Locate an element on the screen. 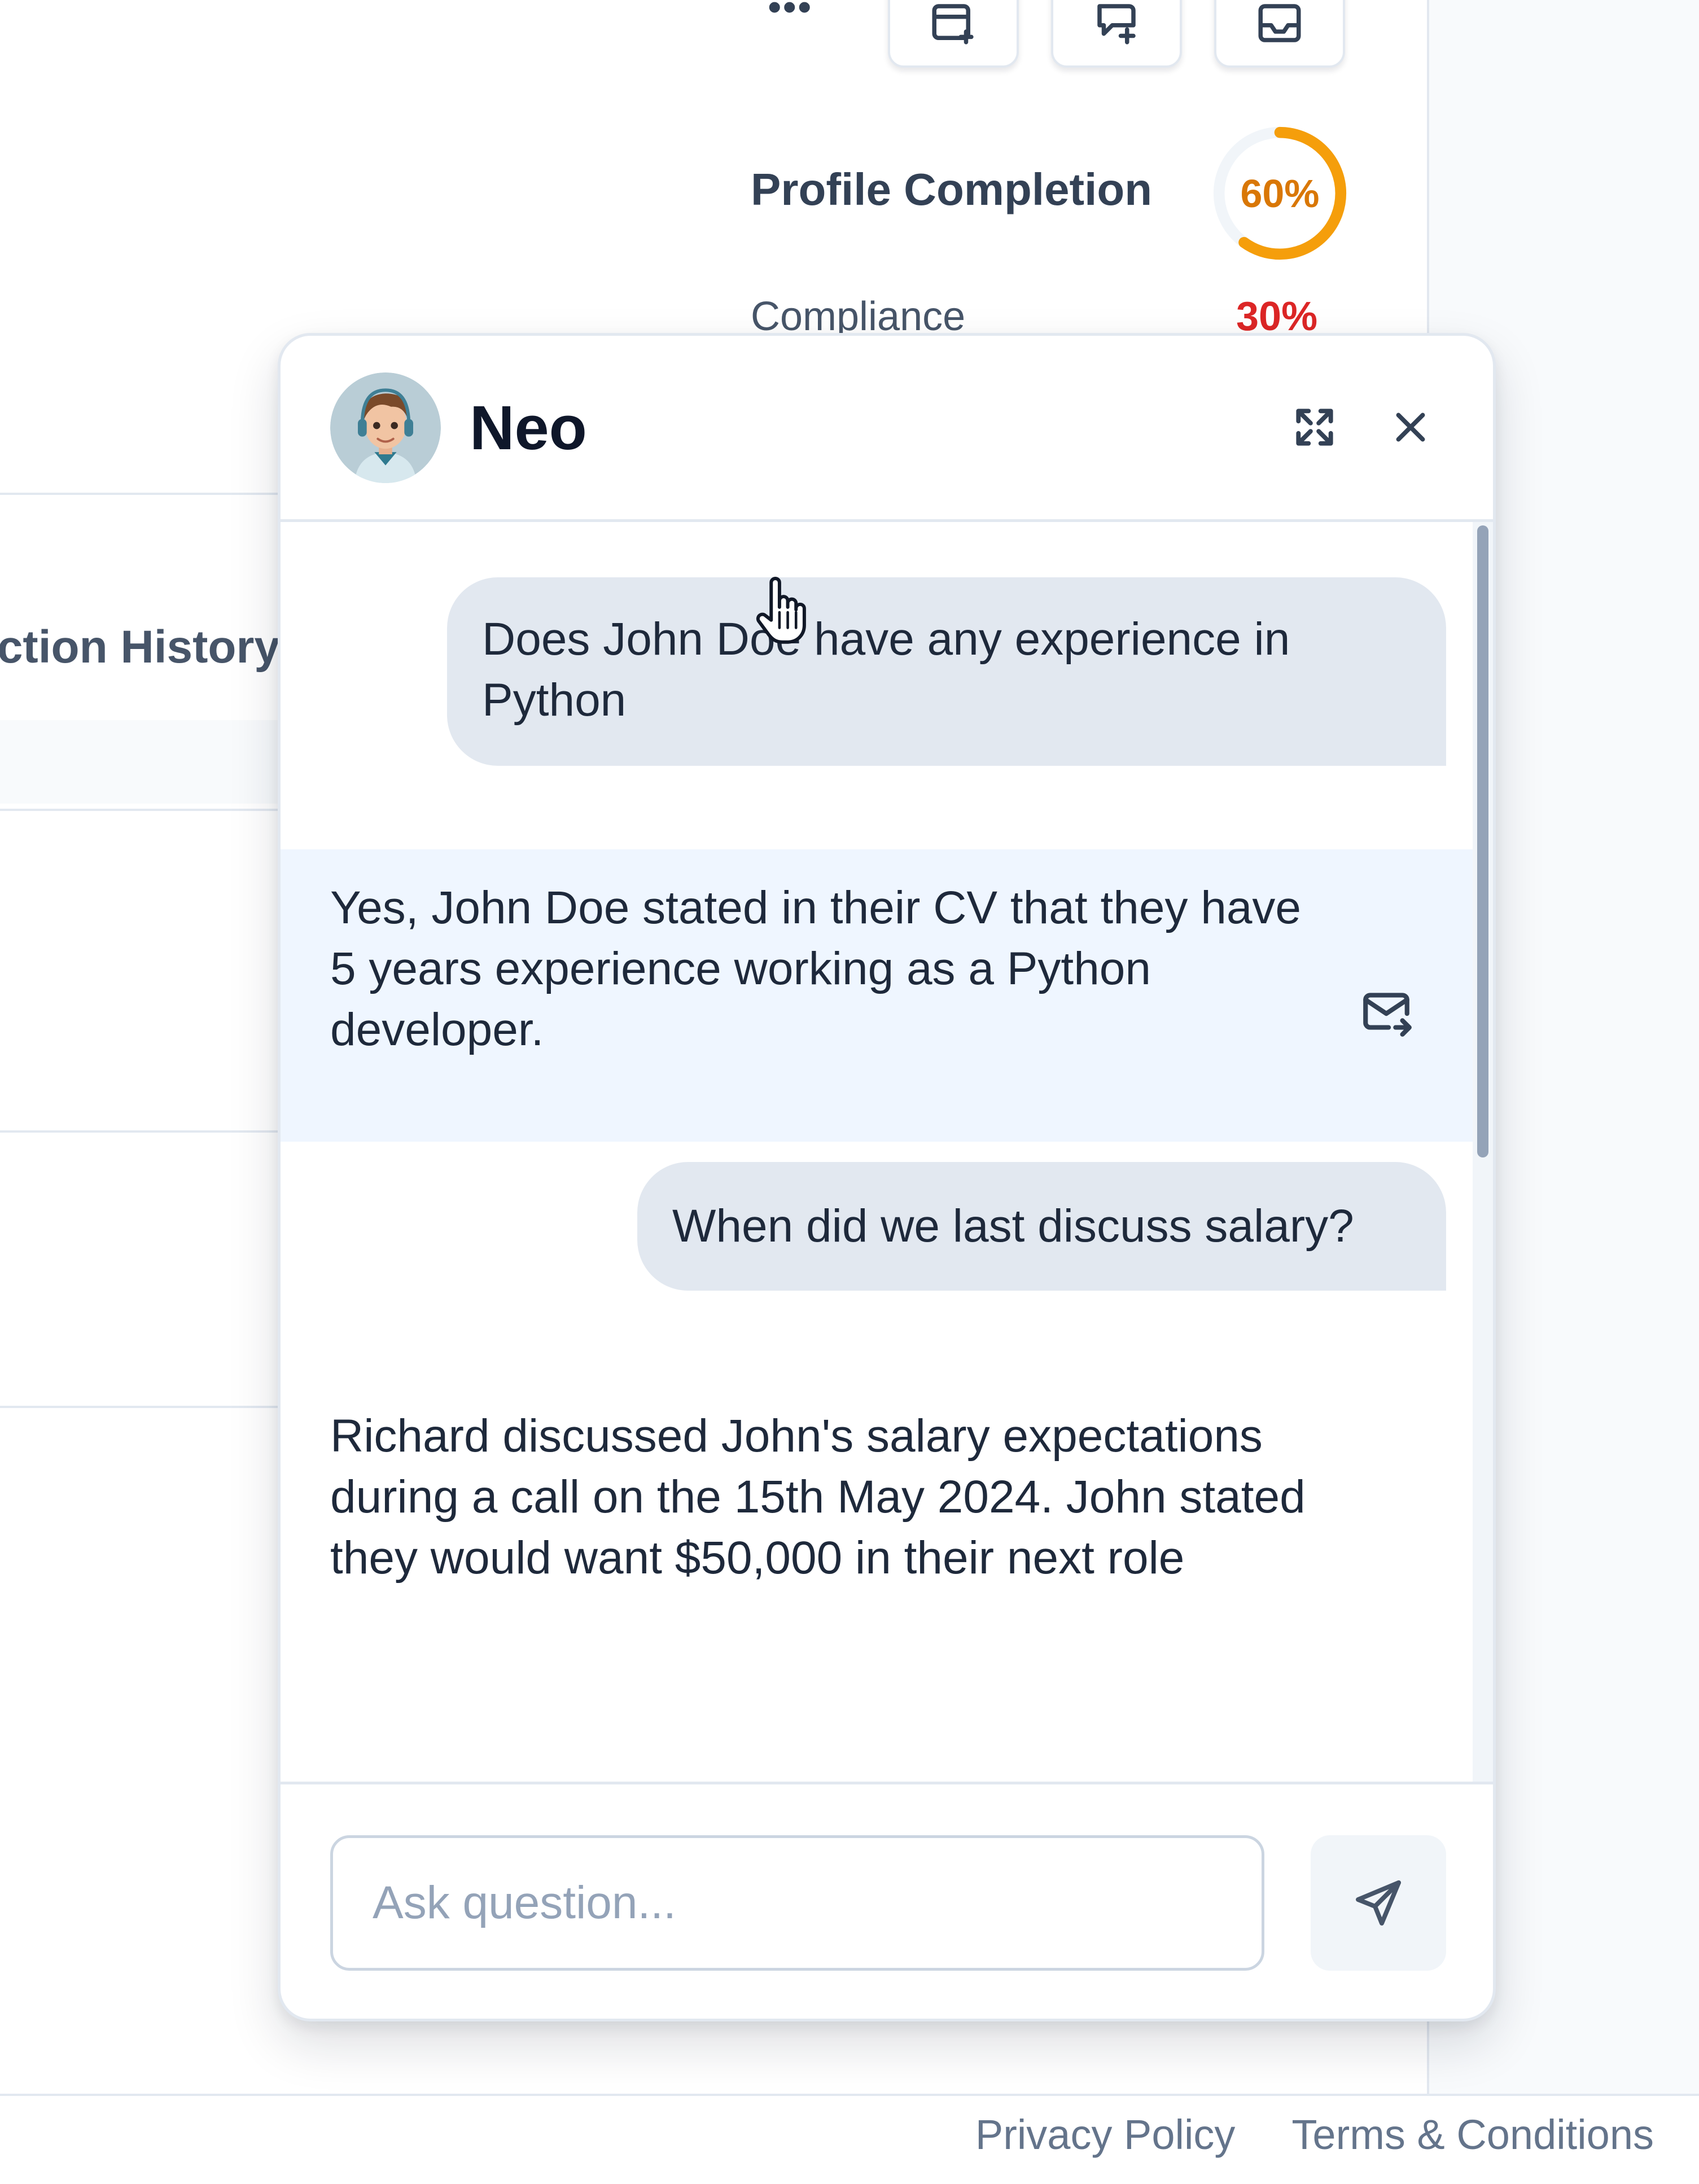 The image size is (1699, 2184). send-icon is located at coordinates (1378, 1903).